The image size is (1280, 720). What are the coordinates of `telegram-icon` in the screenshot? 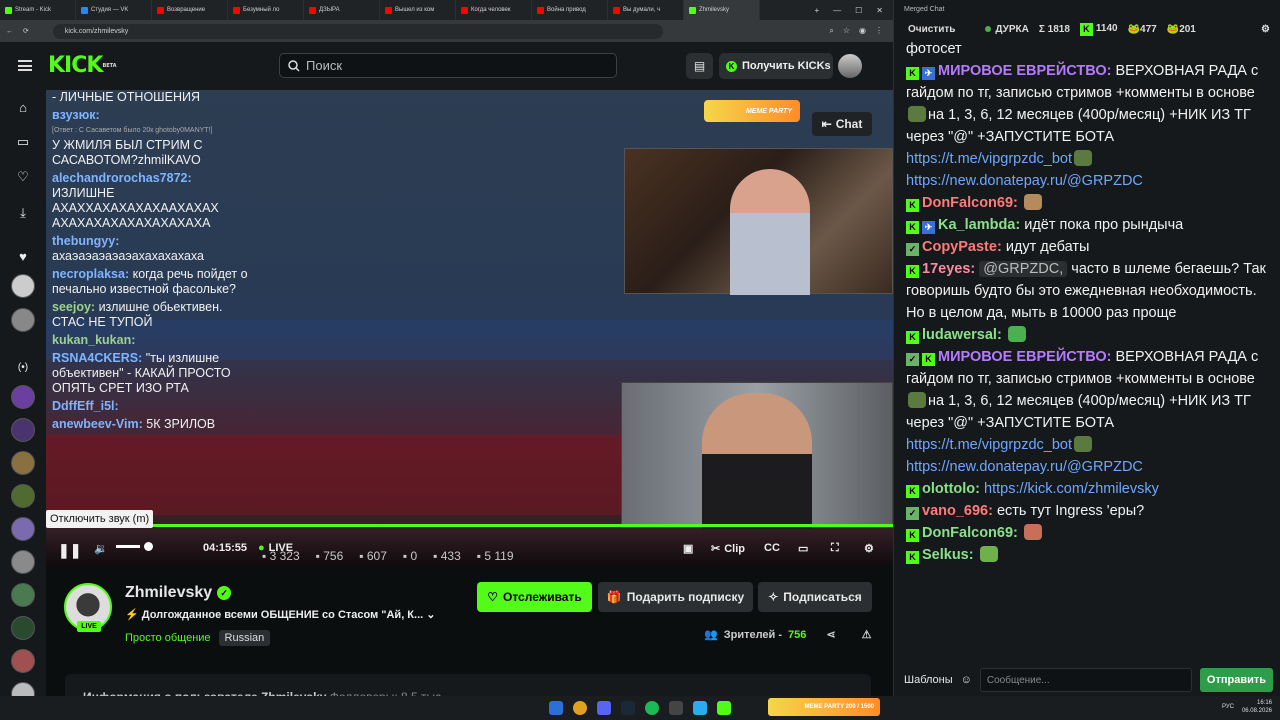 It's located at (700, 708).